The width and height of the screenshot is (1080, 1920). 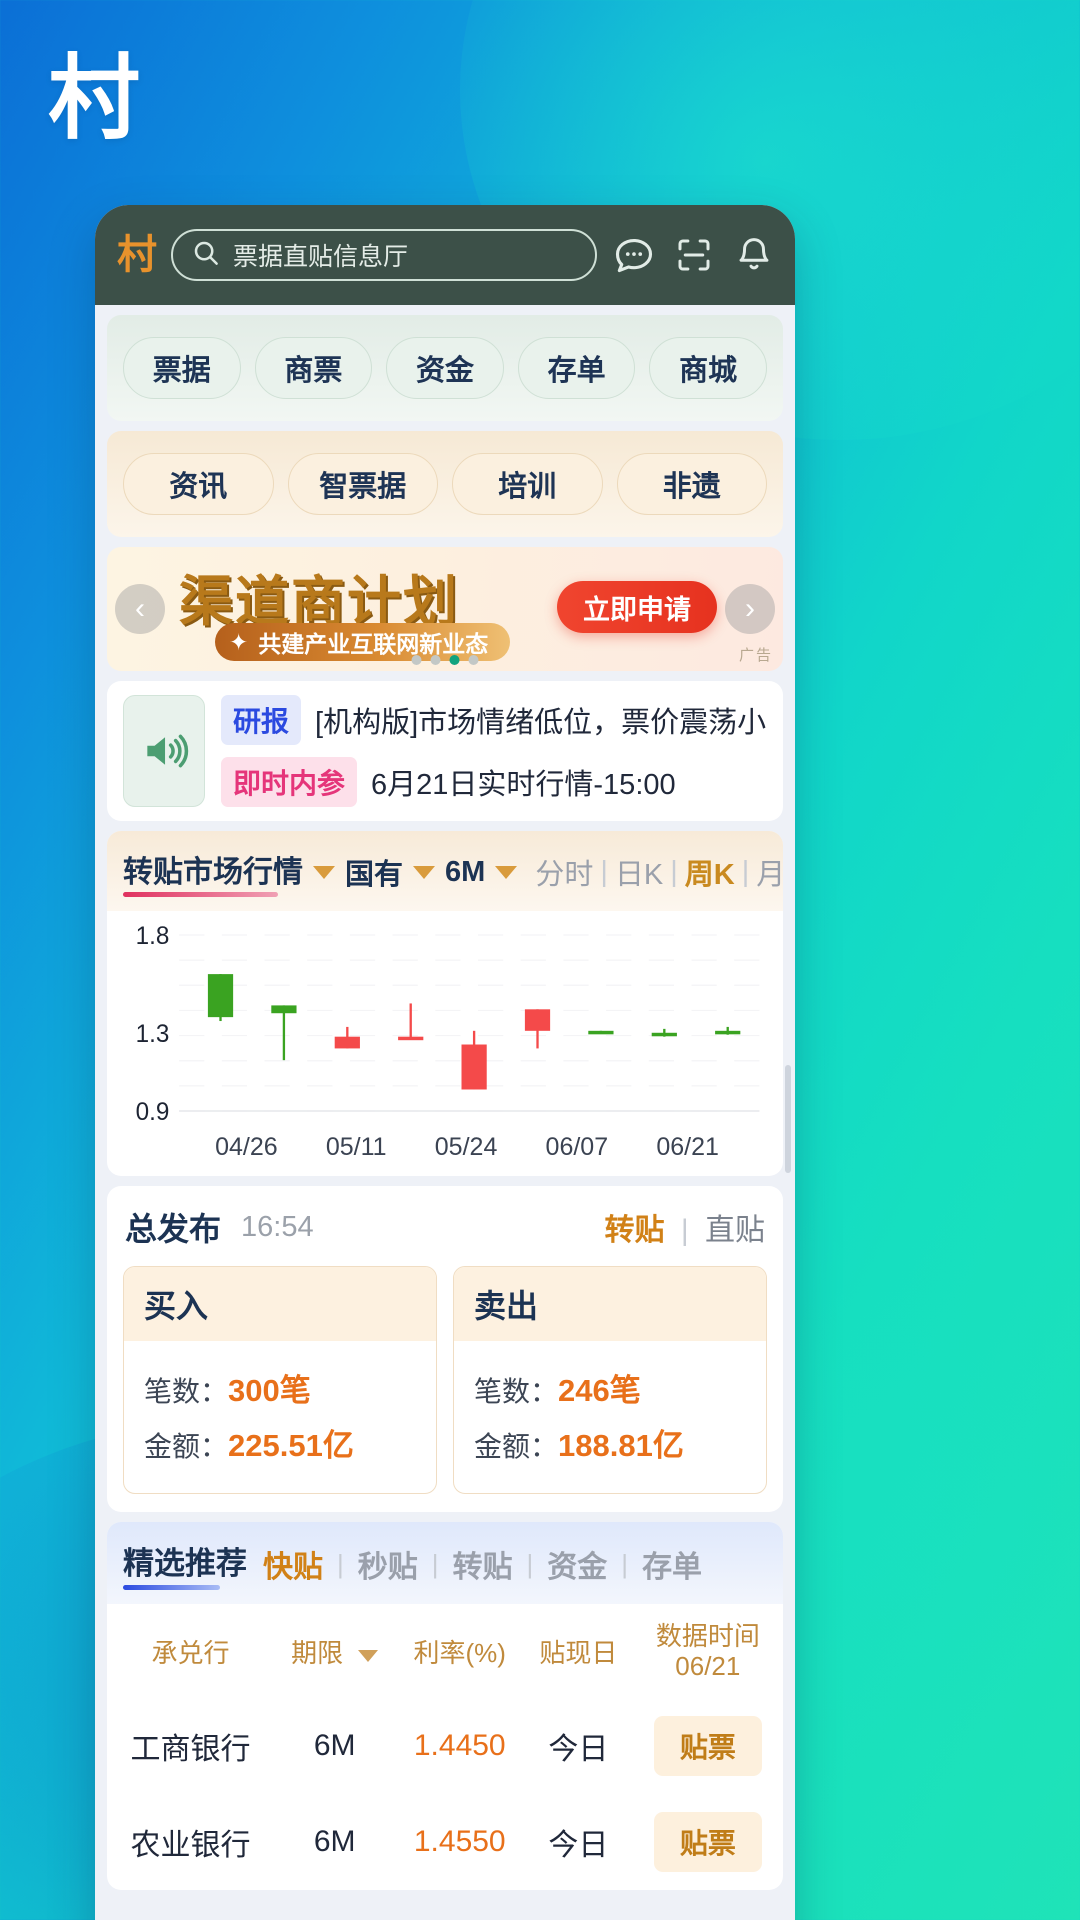 I want to click on table-row: 工商银行 6M 1.4450 今日 贴票, so click(x=445, y=1746).